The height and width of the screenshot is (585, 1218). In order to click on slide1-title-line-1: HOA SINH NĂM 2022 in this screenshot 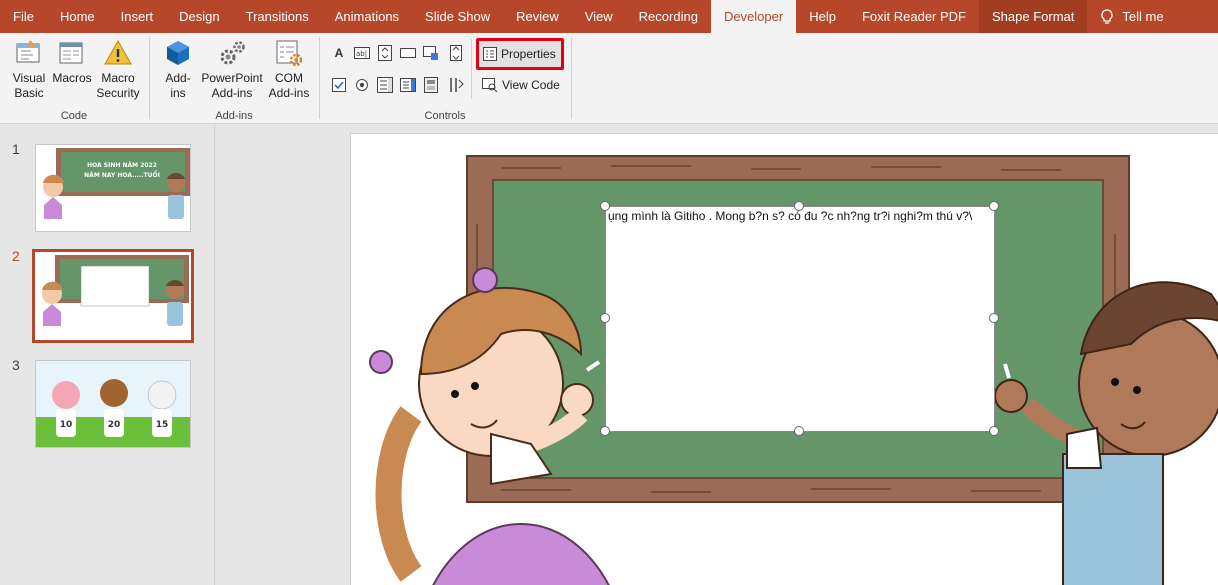, I will do `click(122, 165)`.